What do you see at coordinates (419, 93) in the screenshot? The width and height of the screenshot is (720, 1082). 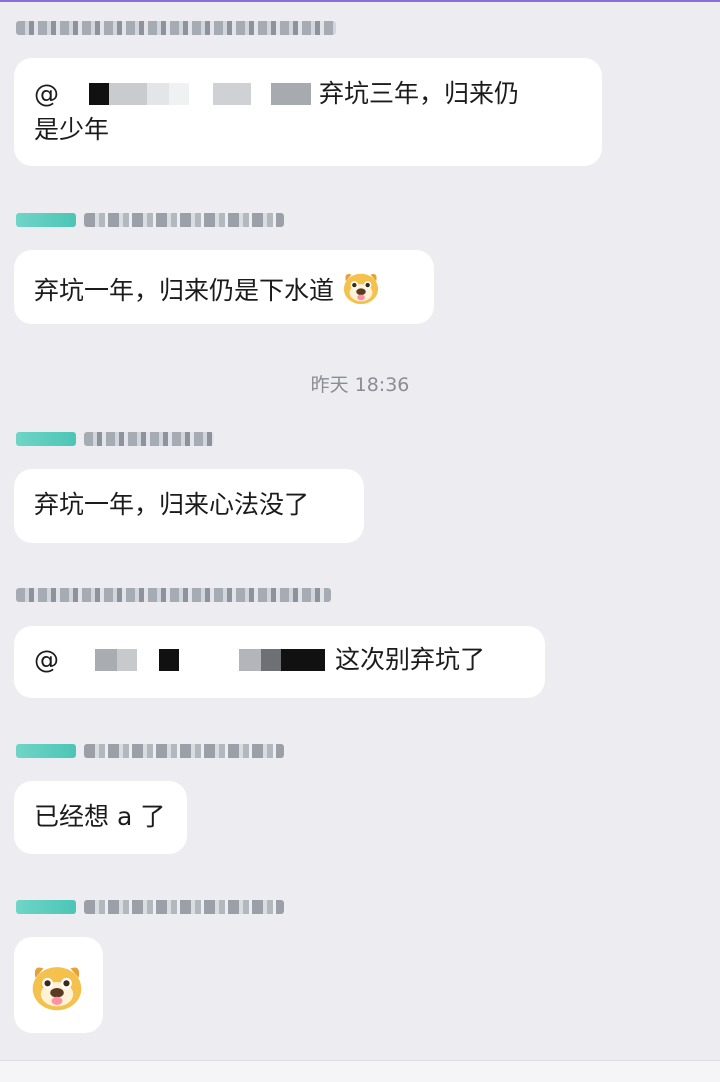 I see `message-text: 弃坑三年，归来仍` at bounding box center [419, 93].